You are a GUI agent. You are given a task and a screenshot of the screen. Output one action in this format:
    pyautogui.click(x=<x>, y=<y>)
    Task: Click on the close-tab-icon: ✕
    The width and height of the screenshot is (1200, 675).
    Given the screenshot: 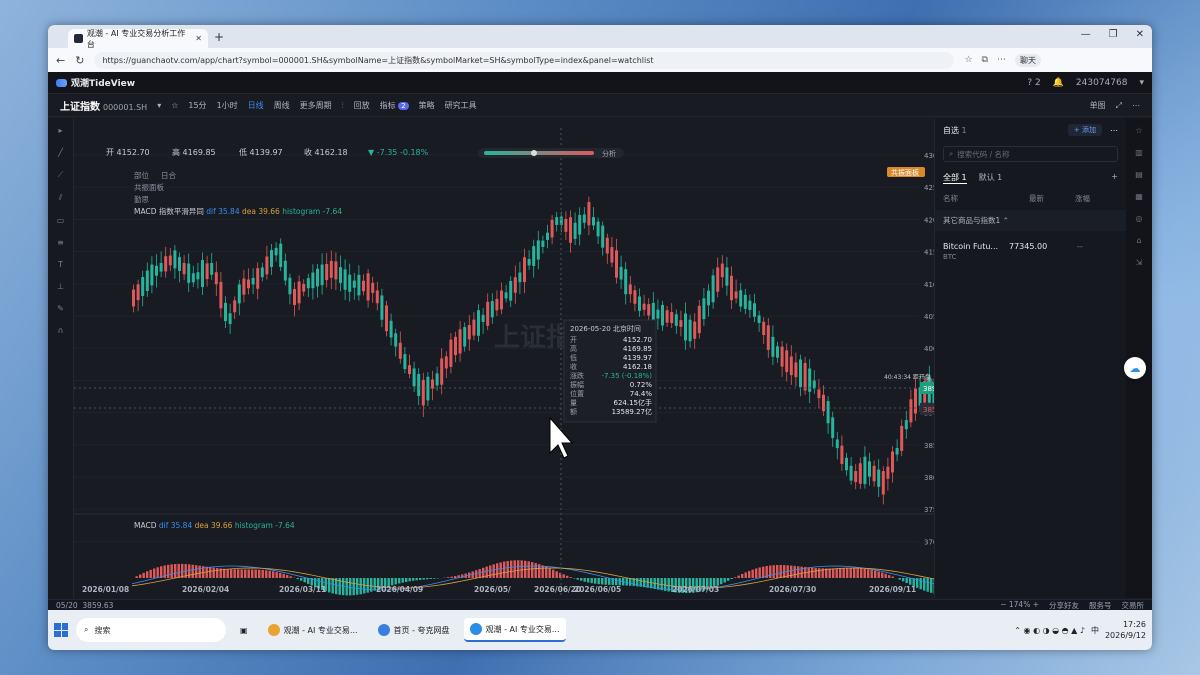 What is the action you would take?
    pyautogui.click(x=198, y=38)
    